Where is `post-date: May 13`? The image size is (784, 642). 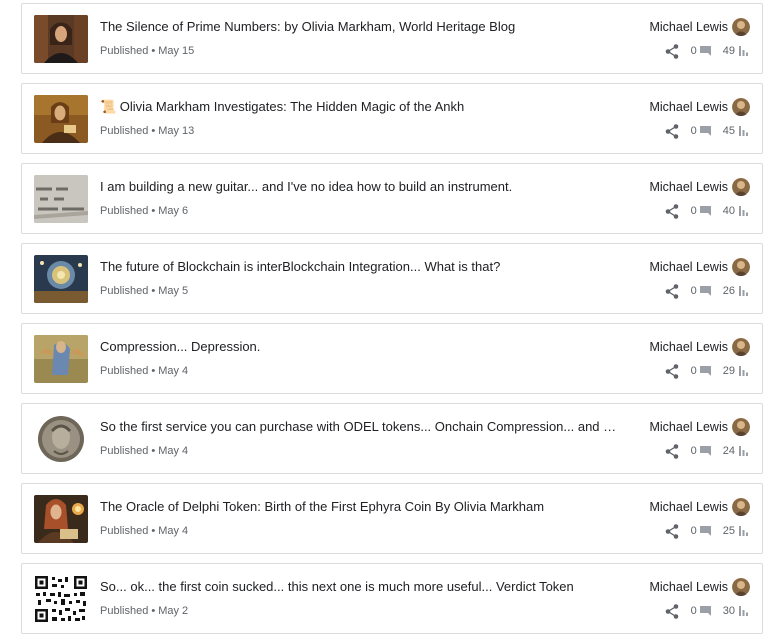 post-date: May 13 is located at coordinates (176, 131).